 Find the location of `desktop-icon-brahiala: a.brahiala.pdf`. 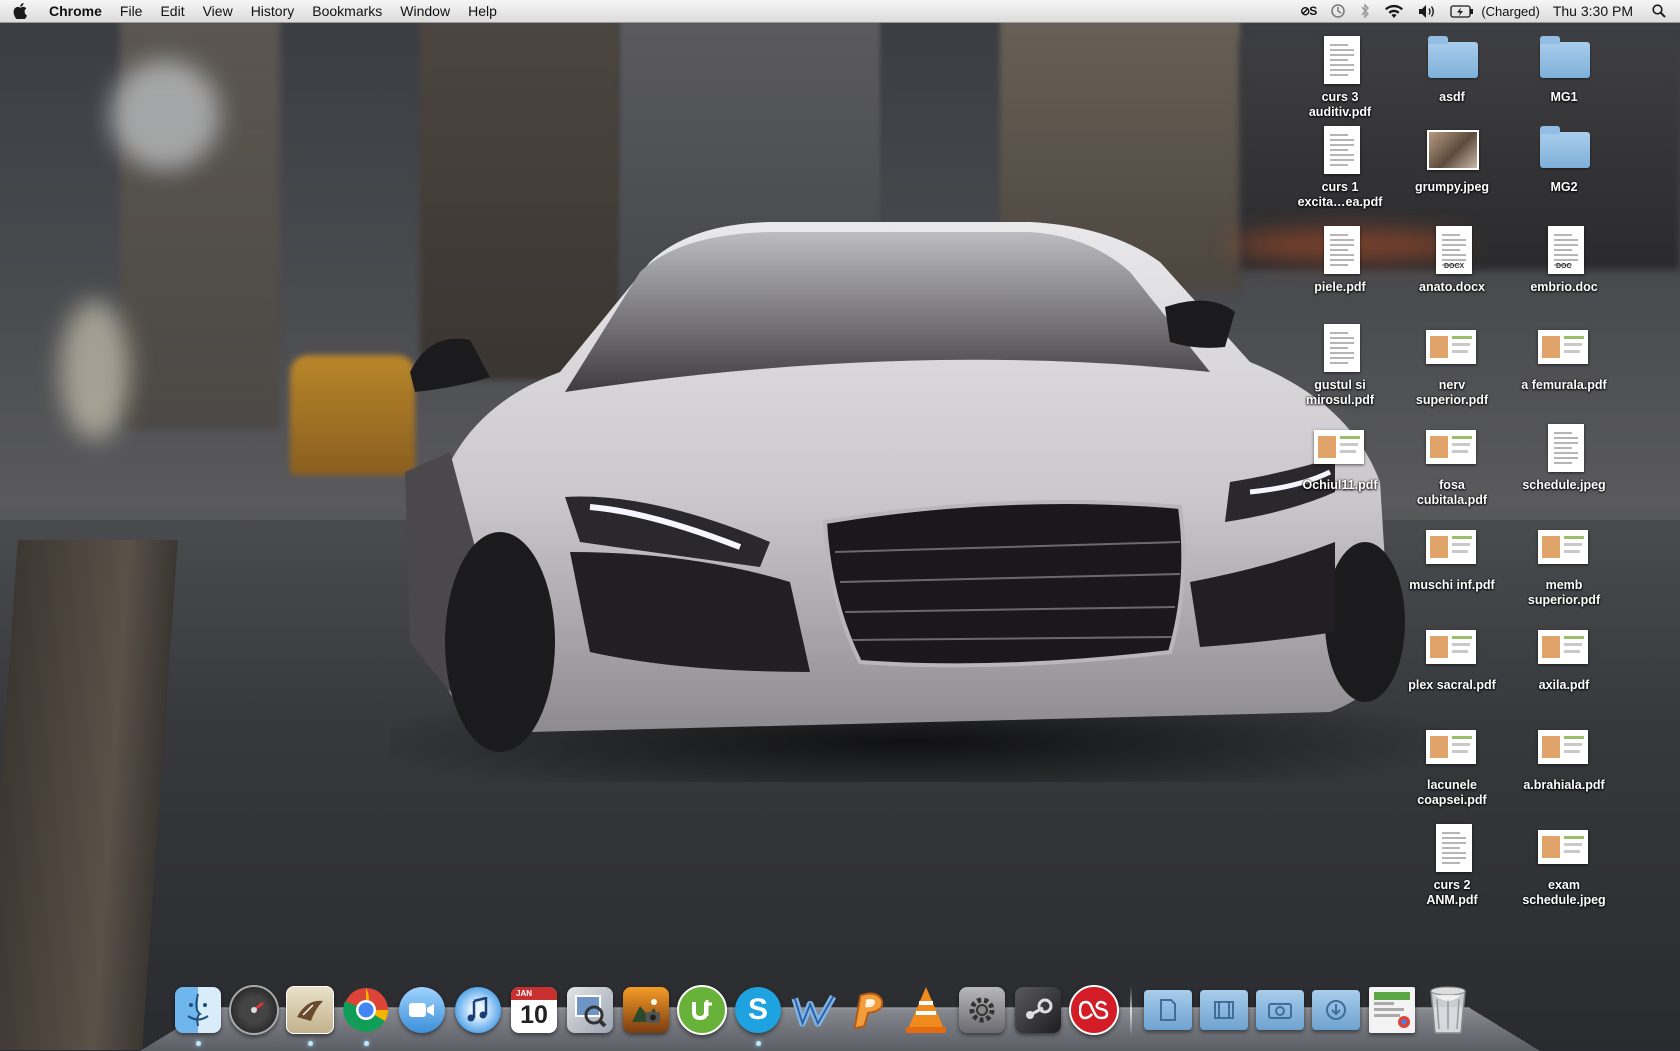

desktop-icon-brahiala: a.brahiala.pdf is located at coordinates (1564, 757).